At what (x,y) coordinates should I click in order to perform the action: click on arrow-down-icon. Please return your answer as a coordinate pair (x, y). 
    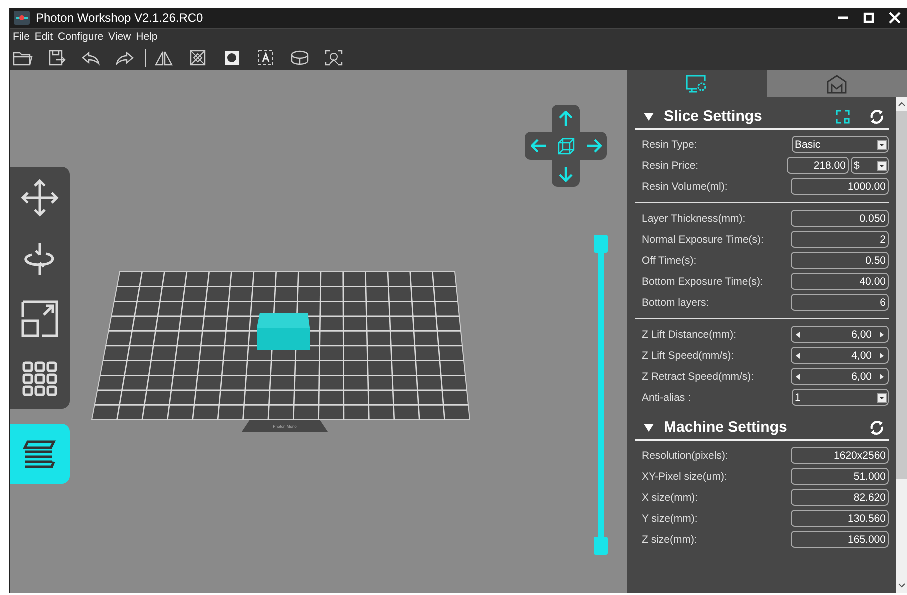
    Looking at the image, I should click on (566, 174).